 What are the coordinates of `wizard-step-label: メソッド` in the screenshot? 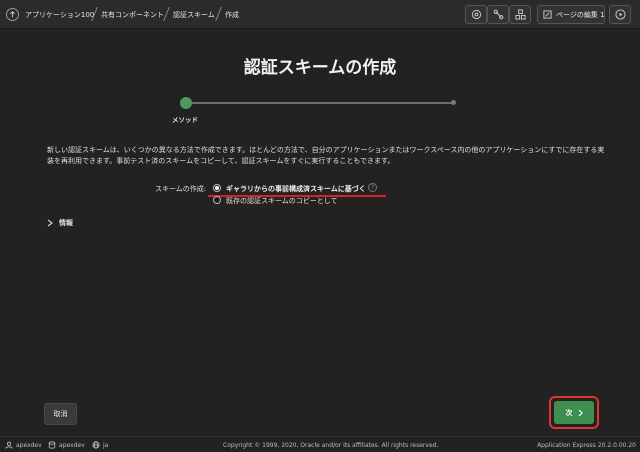 It's located at (185, 120).